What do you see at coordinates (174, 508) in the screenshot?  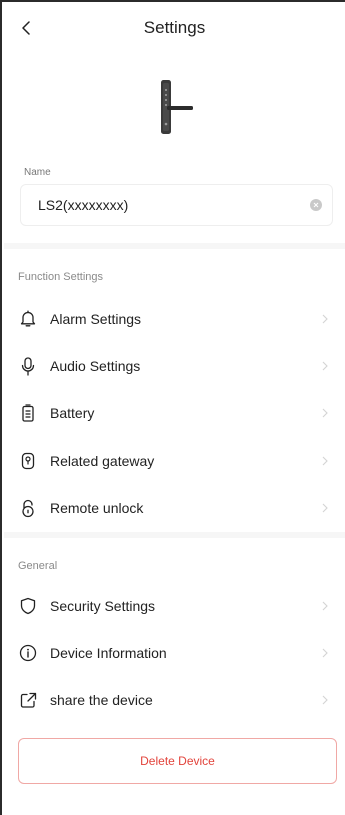 I see `remote-unlock-item: Remote unlock` at bounding box center [174, 508].